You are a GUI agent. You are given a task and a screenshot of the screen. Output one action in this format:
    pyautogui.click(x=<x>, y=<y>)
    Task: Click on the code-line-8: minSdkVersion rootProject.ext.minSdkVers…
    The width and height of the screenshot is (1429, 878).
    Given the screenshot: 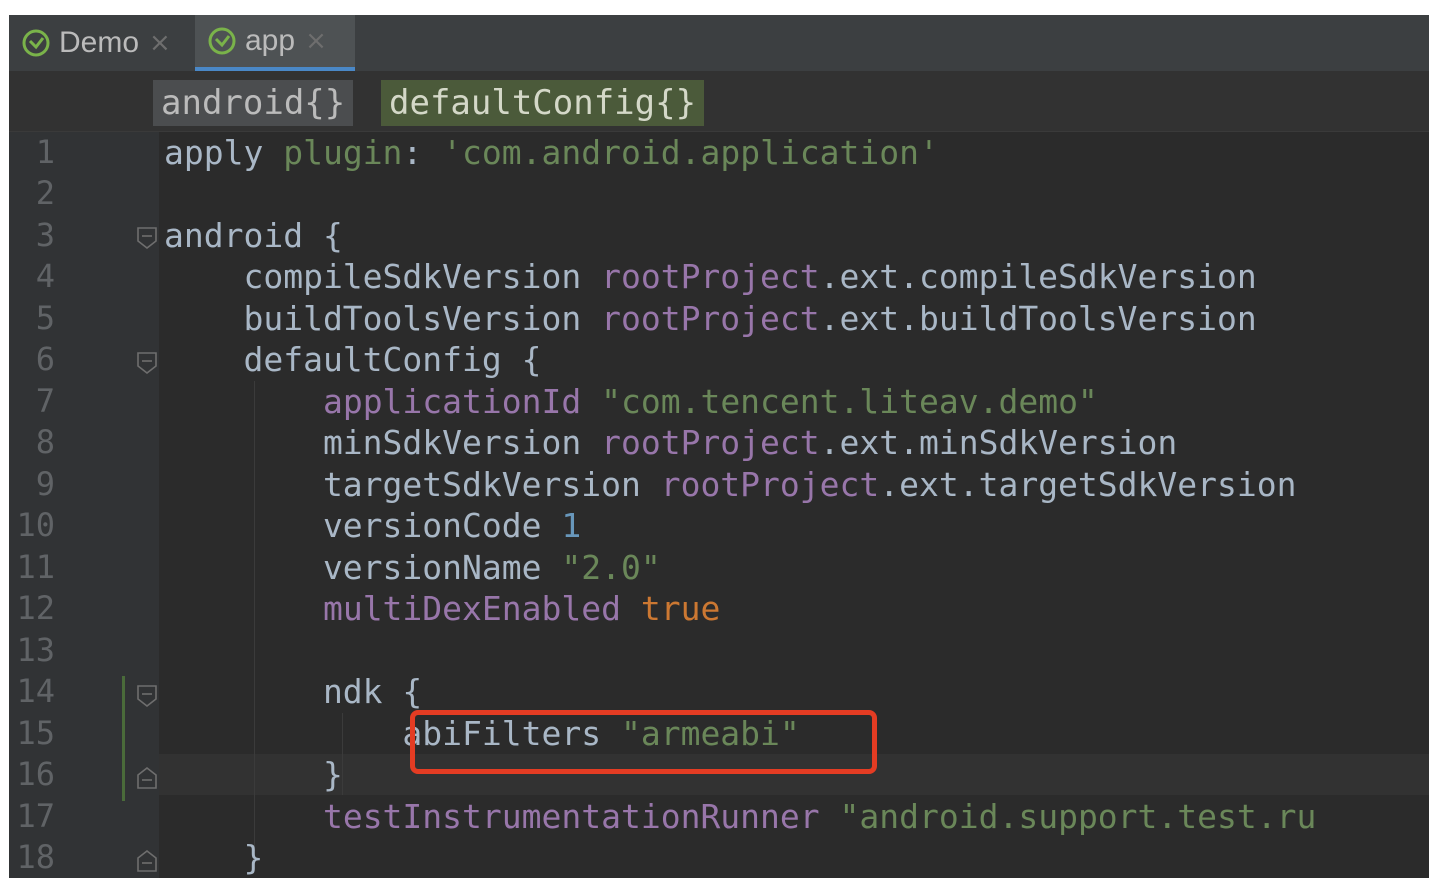 What is the action you would take?
    pyautogui.click(x=671, y=442)
    